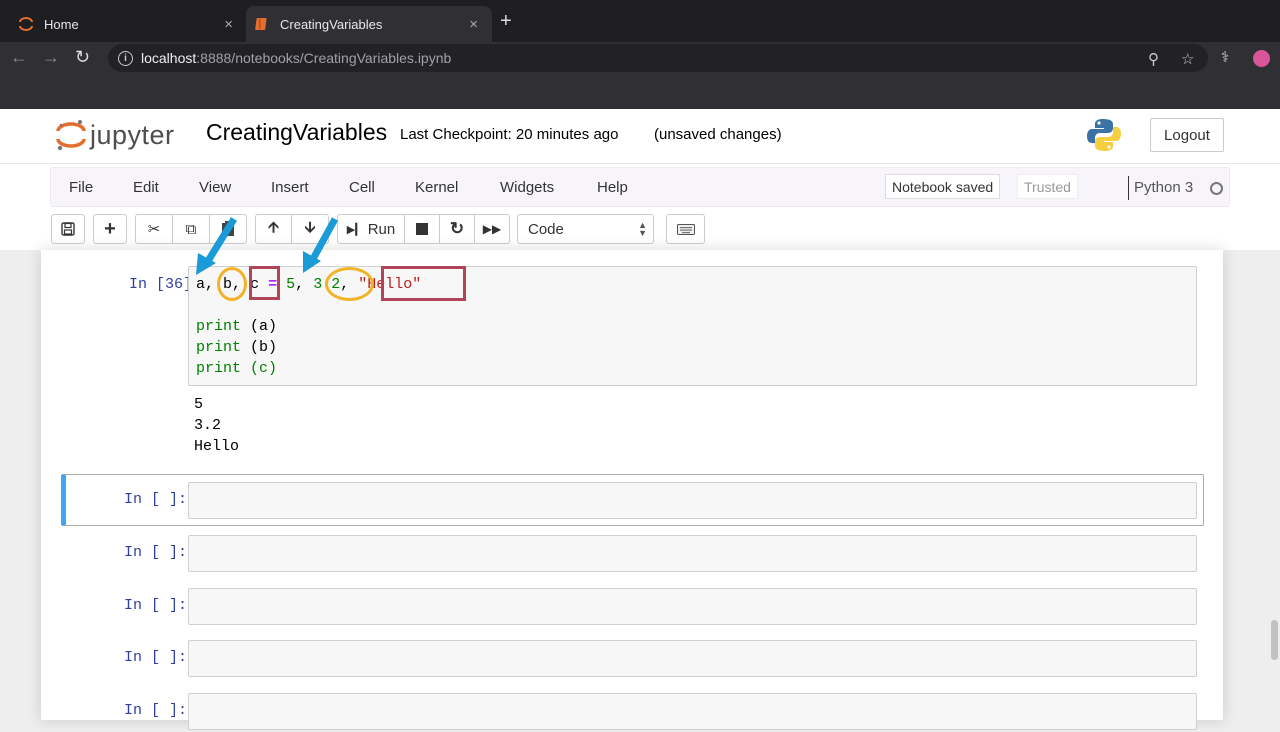 The width and height of the screenshot is (1280, 732). I want to click on last-checkpoint: Last Checkpoint: 20 minutes ago, so click(509, 134).